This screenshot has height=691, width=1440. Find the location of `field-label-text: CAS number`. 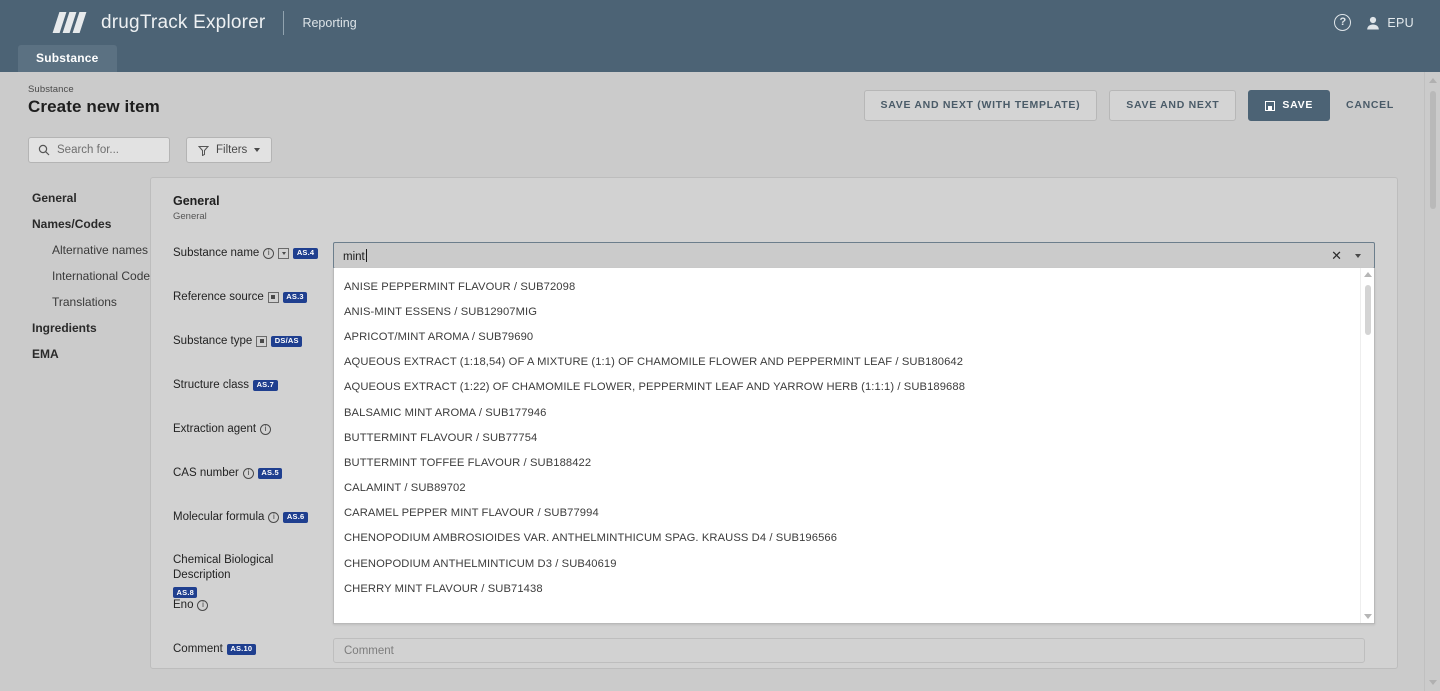

field-label-text: CAS number is located at coordinates (206, 473).